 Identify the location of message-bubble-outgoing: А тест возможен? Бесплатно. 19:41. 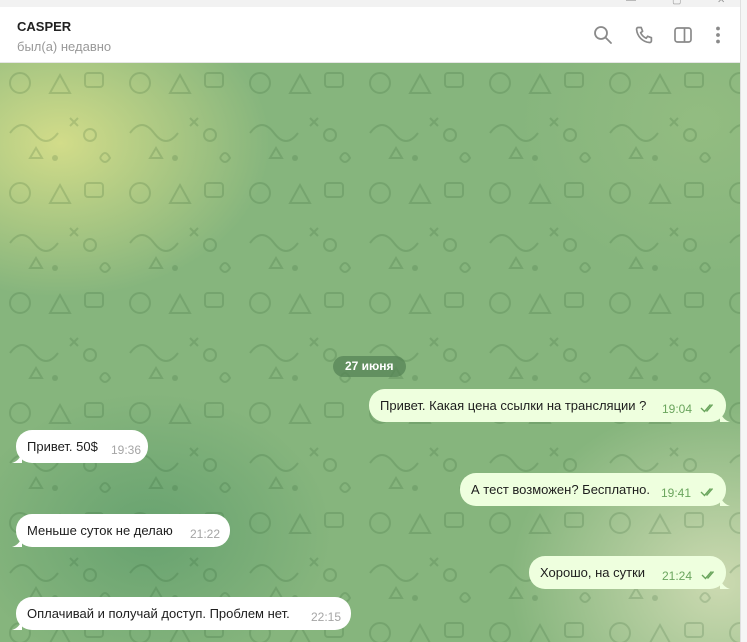
(595, 489).